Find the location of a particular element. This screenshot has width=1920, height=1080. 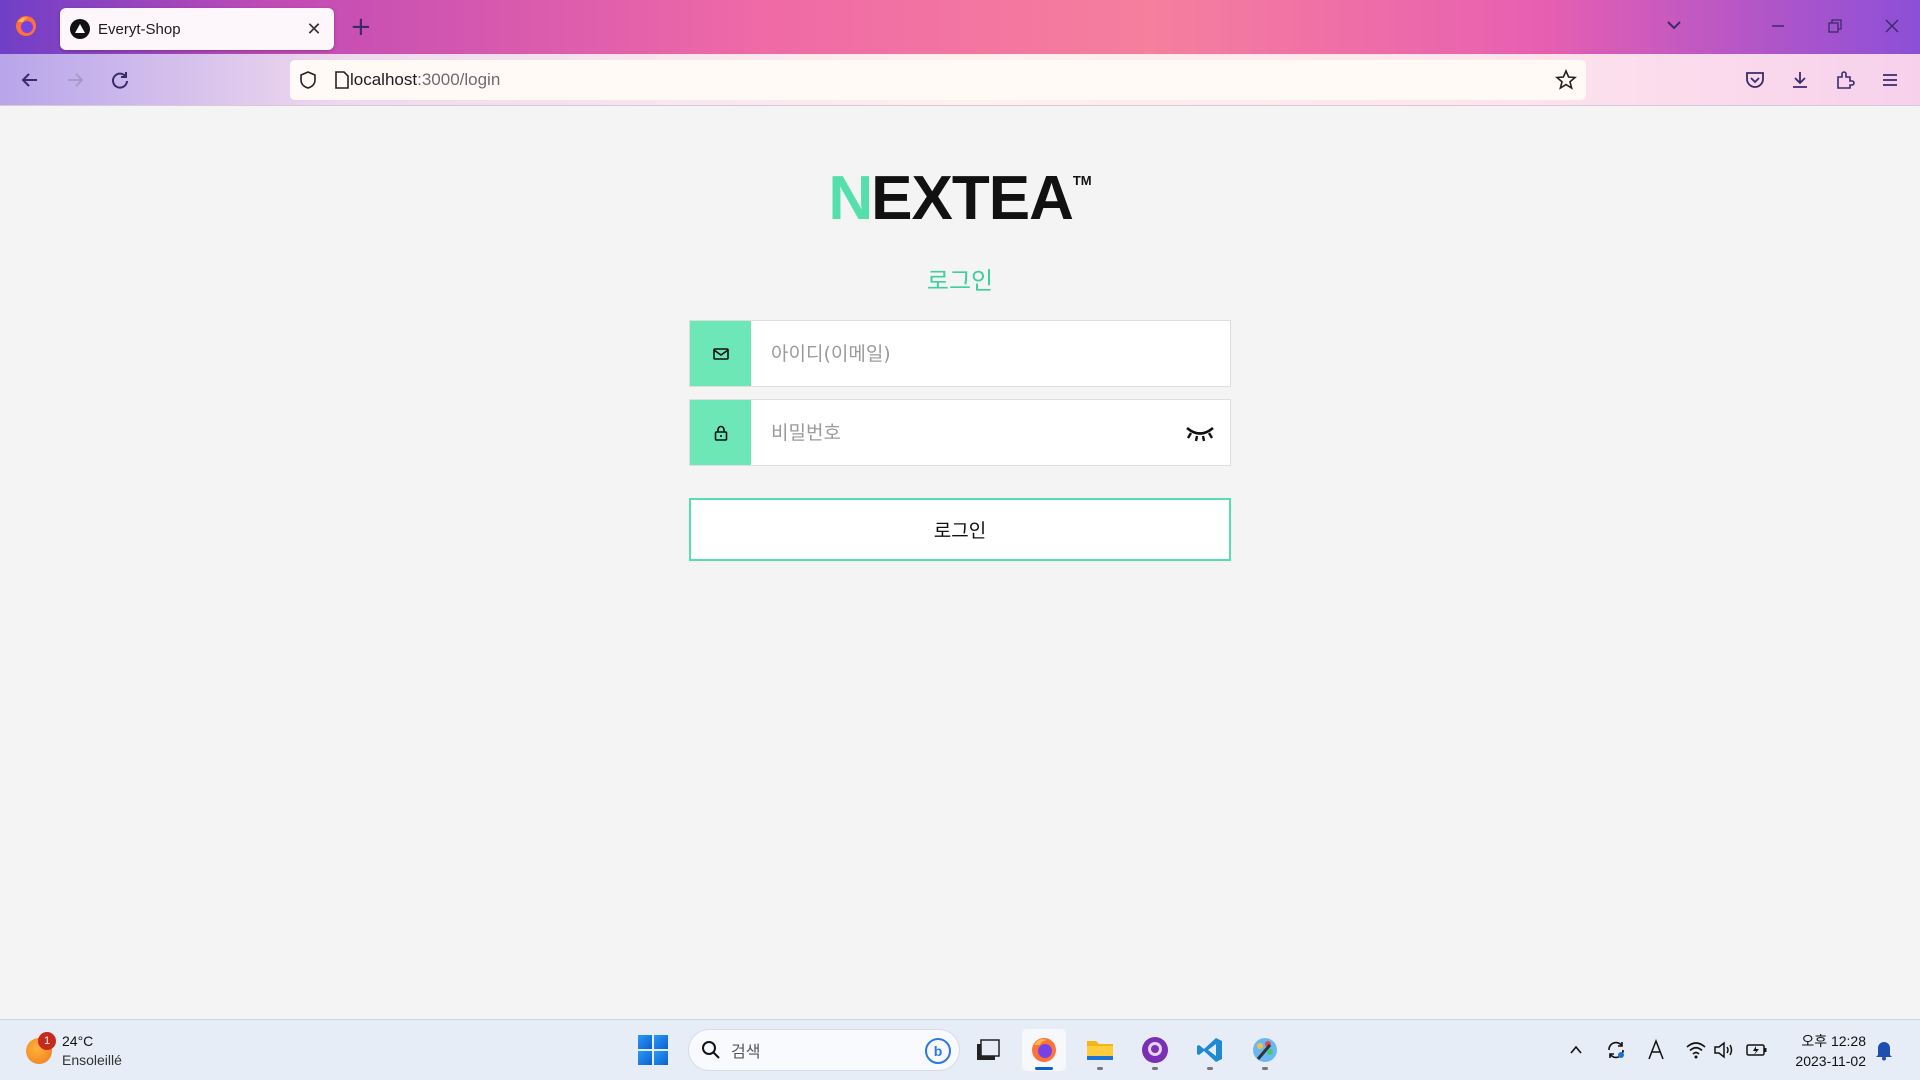

tab-title: Everyt-Shop is located at coordinates (139, 29).